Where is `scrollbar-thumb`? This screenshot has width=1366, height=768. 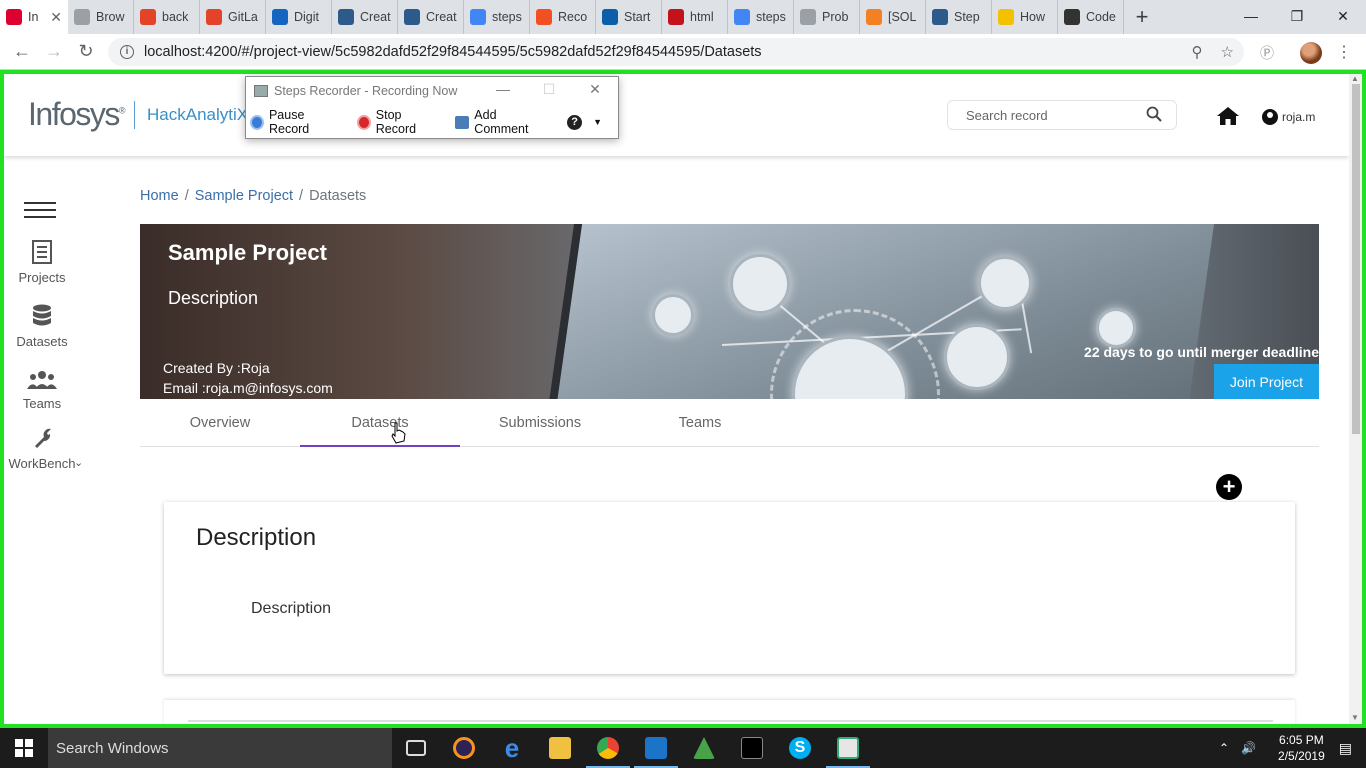 scrollbar-thumb is located at coordinates (1356, 259).